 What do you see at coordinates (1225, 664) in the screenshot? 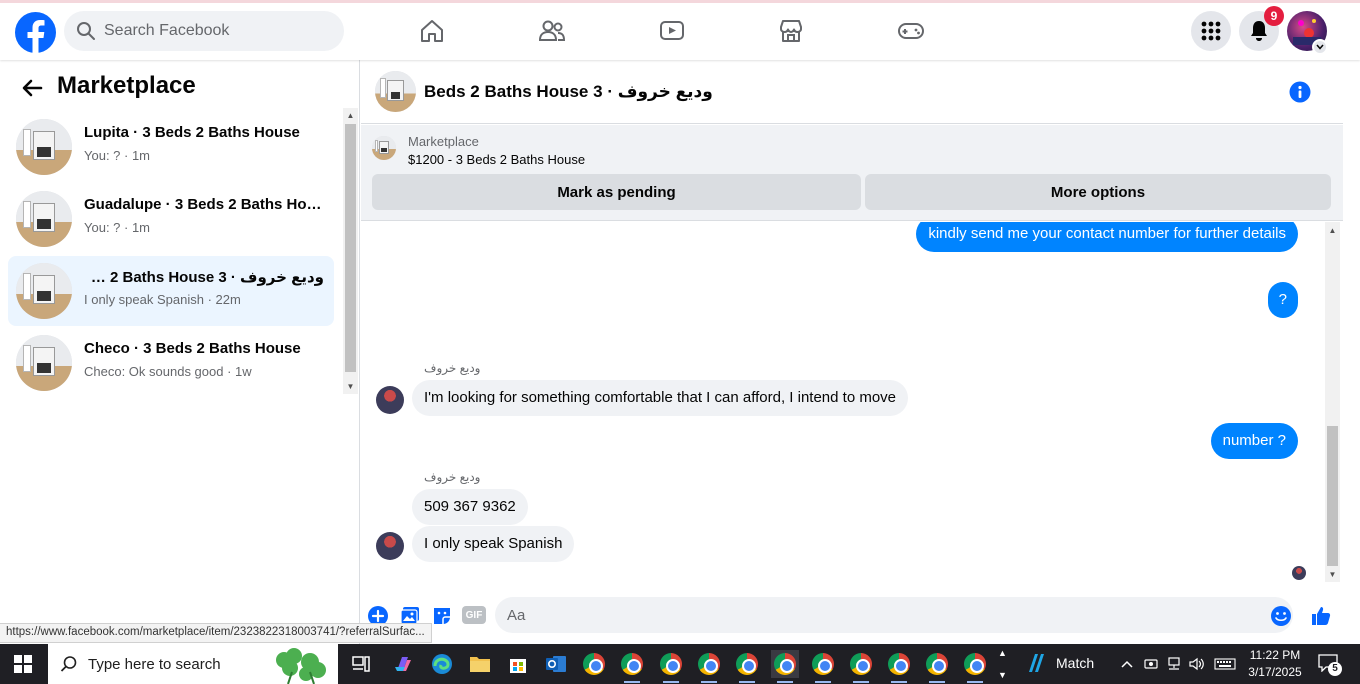
I see `keyboard-icon` at bounding box center [1225, 664].